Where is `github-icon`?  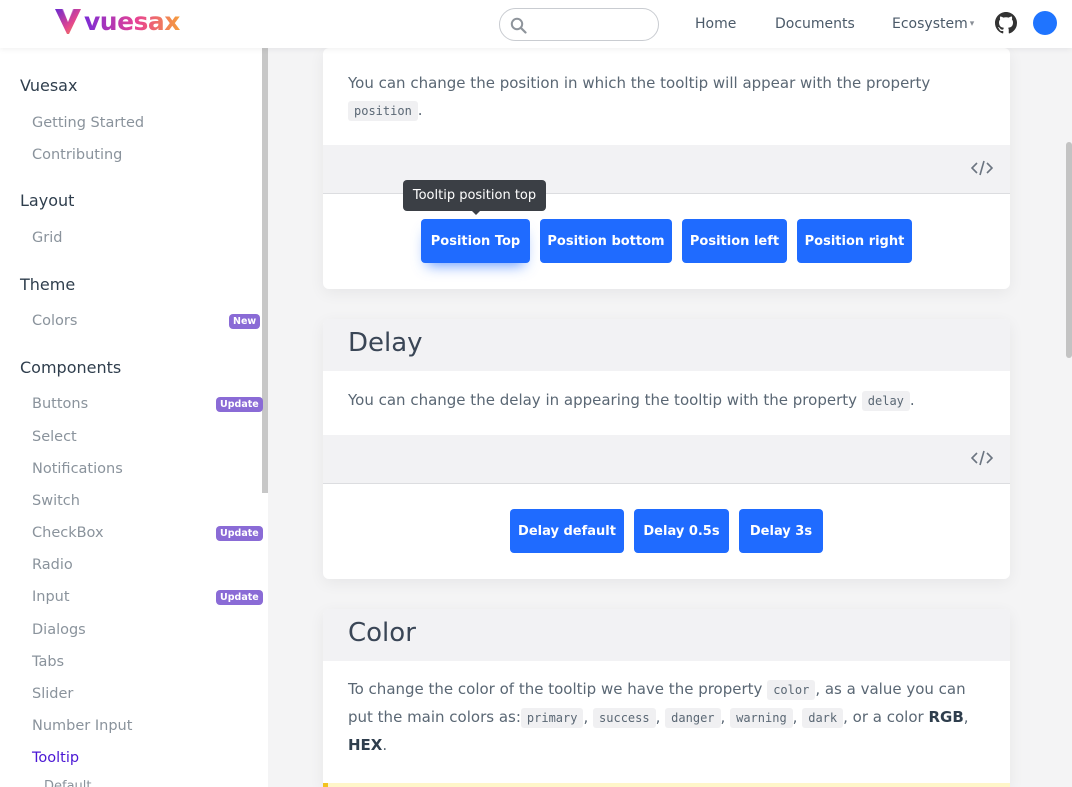 github-icon is located at coordinates (1006, 23).